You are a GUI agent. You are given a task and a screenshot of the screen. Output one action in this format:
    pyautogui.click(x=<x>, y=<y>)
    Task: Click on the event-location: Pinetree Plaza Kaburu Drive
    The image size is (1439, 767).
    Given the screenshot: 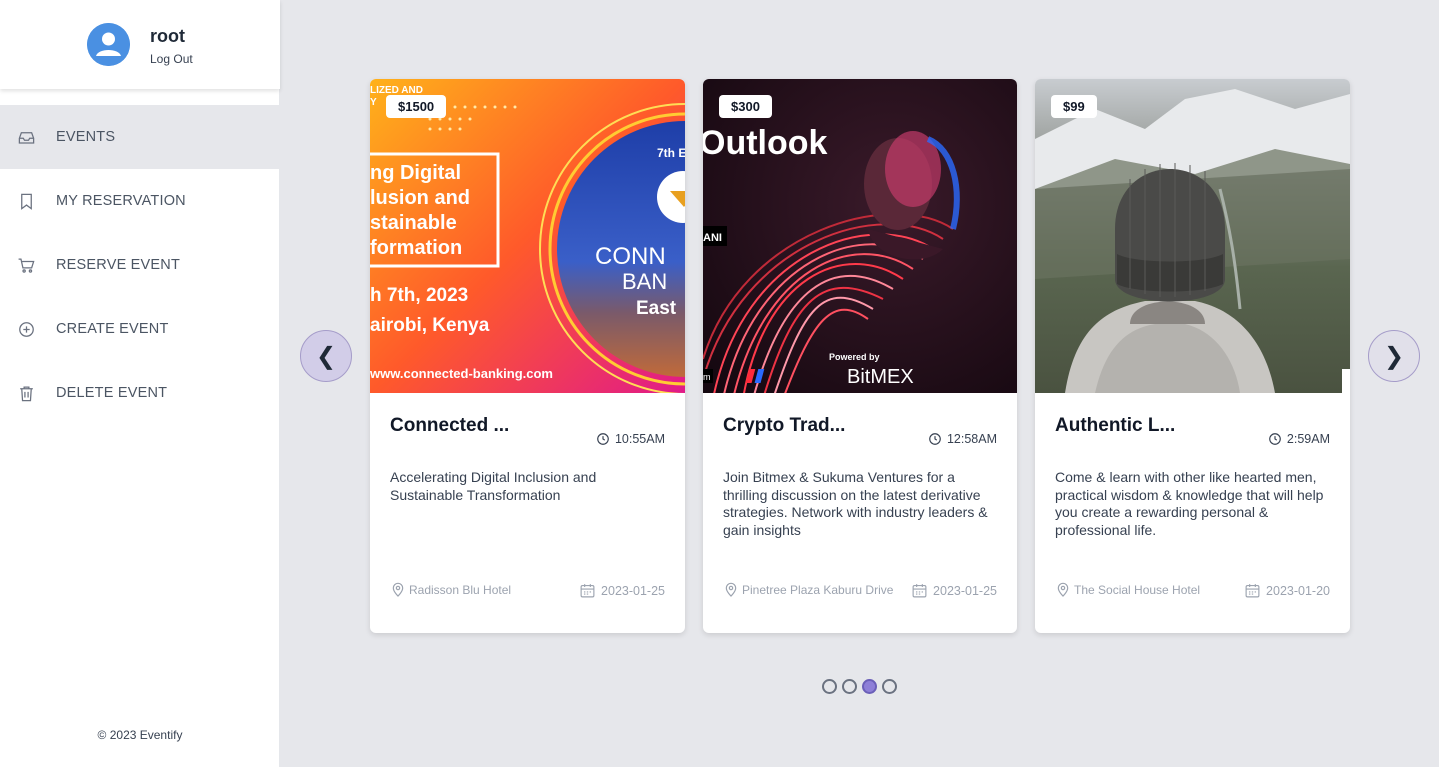 What is the action you would take?
    pyautogui.click(x=808, y=590)
    